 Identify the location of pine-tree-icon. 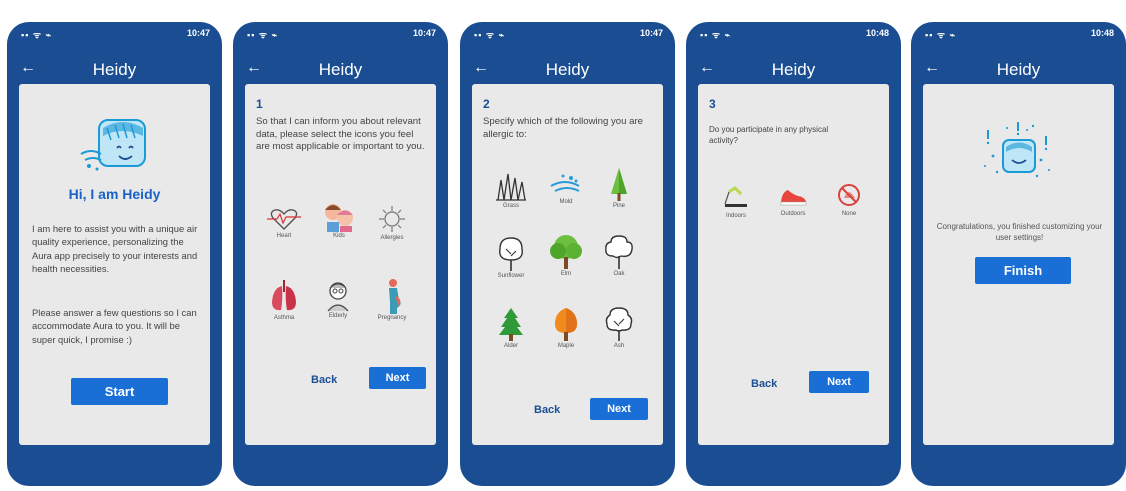
(619, 184).